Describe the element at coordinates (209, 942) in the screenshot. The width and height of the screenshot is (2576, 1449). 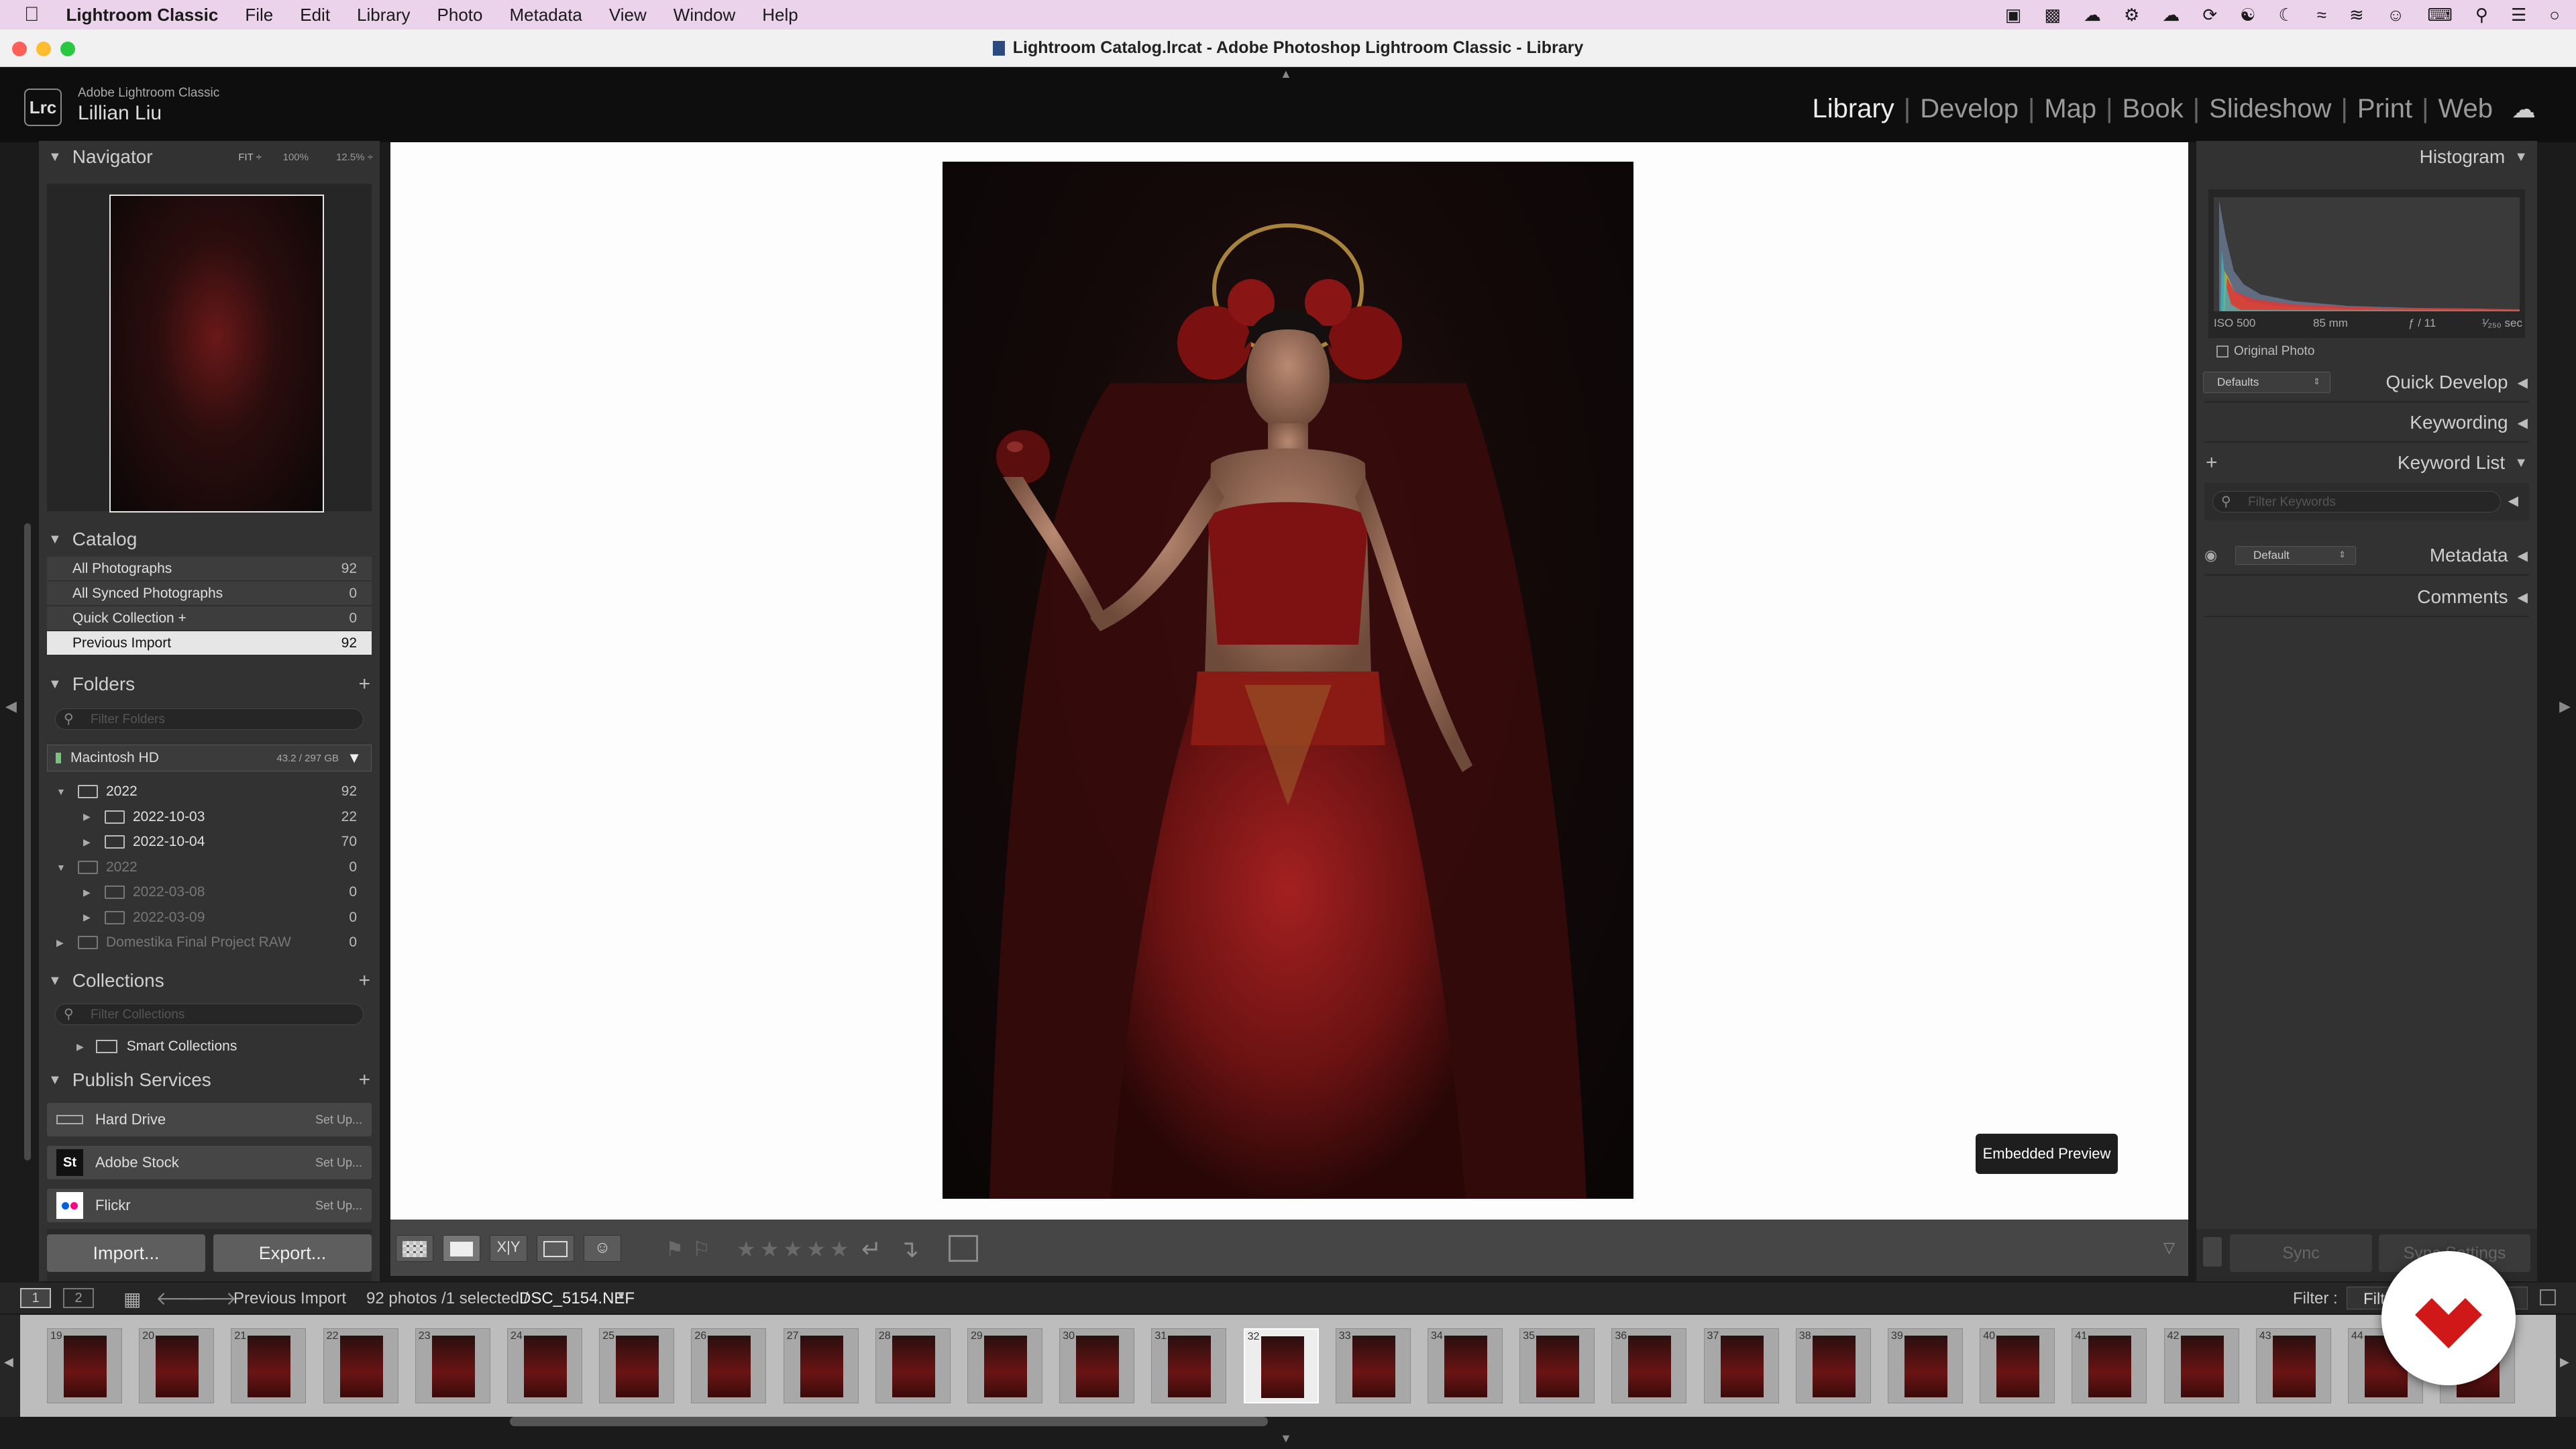
I see `folder-item: ▶ Domestika Final Project RAW 0` at that location.